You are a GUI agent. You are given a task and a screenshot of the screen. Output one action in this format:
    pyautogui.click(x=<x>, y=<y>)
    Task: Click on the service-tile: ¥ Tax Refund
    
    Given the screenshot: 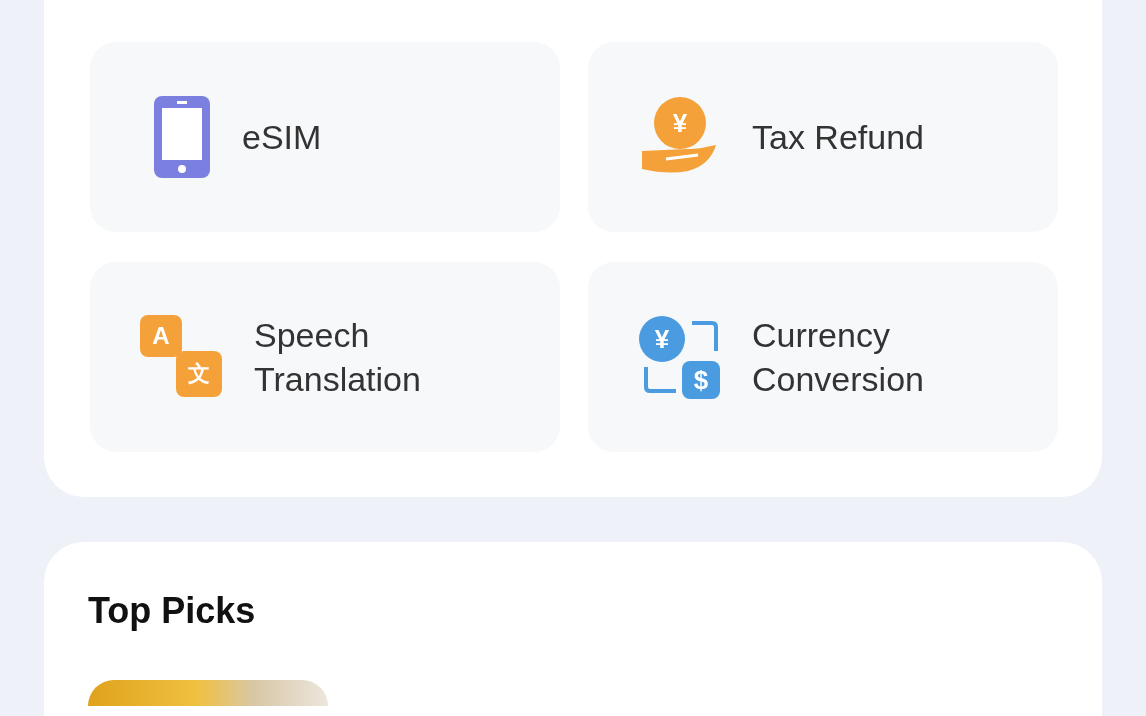 What is the action you would take?
    pyautogui.click(x=823, y=137)
    